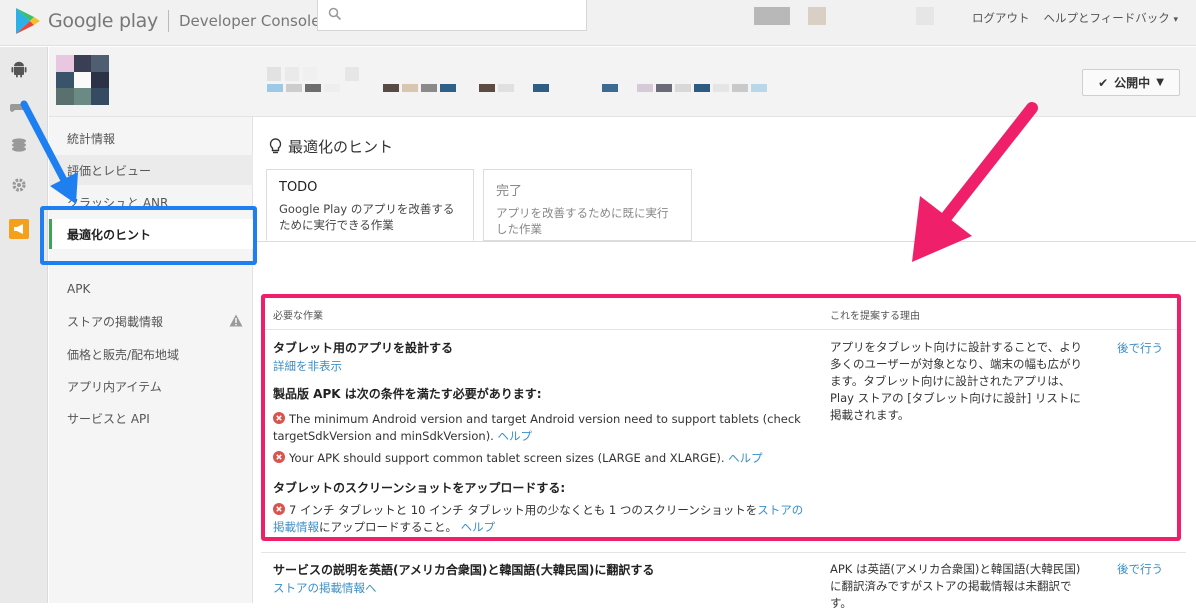 The height and width of the screenshot is (612, 1196). I want to click on annotation-arrow-pink, so click(975, 182).